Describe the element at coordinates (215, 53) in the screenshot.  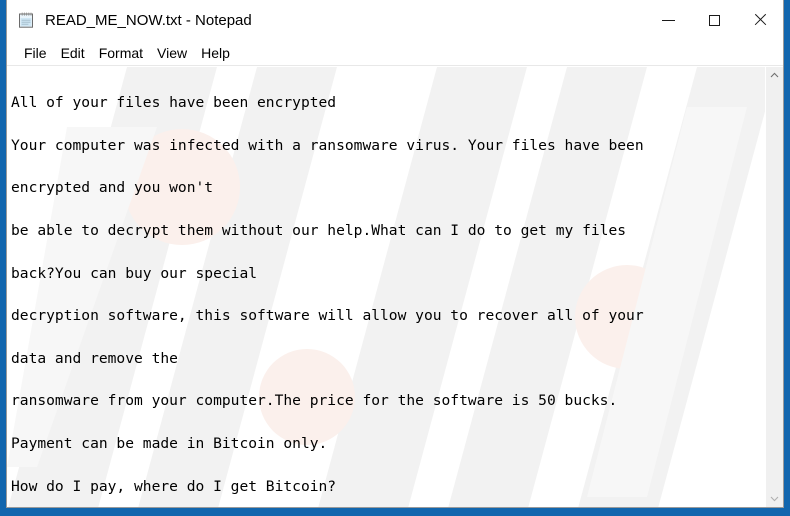
I see `menu-item-help: Help` at that location.